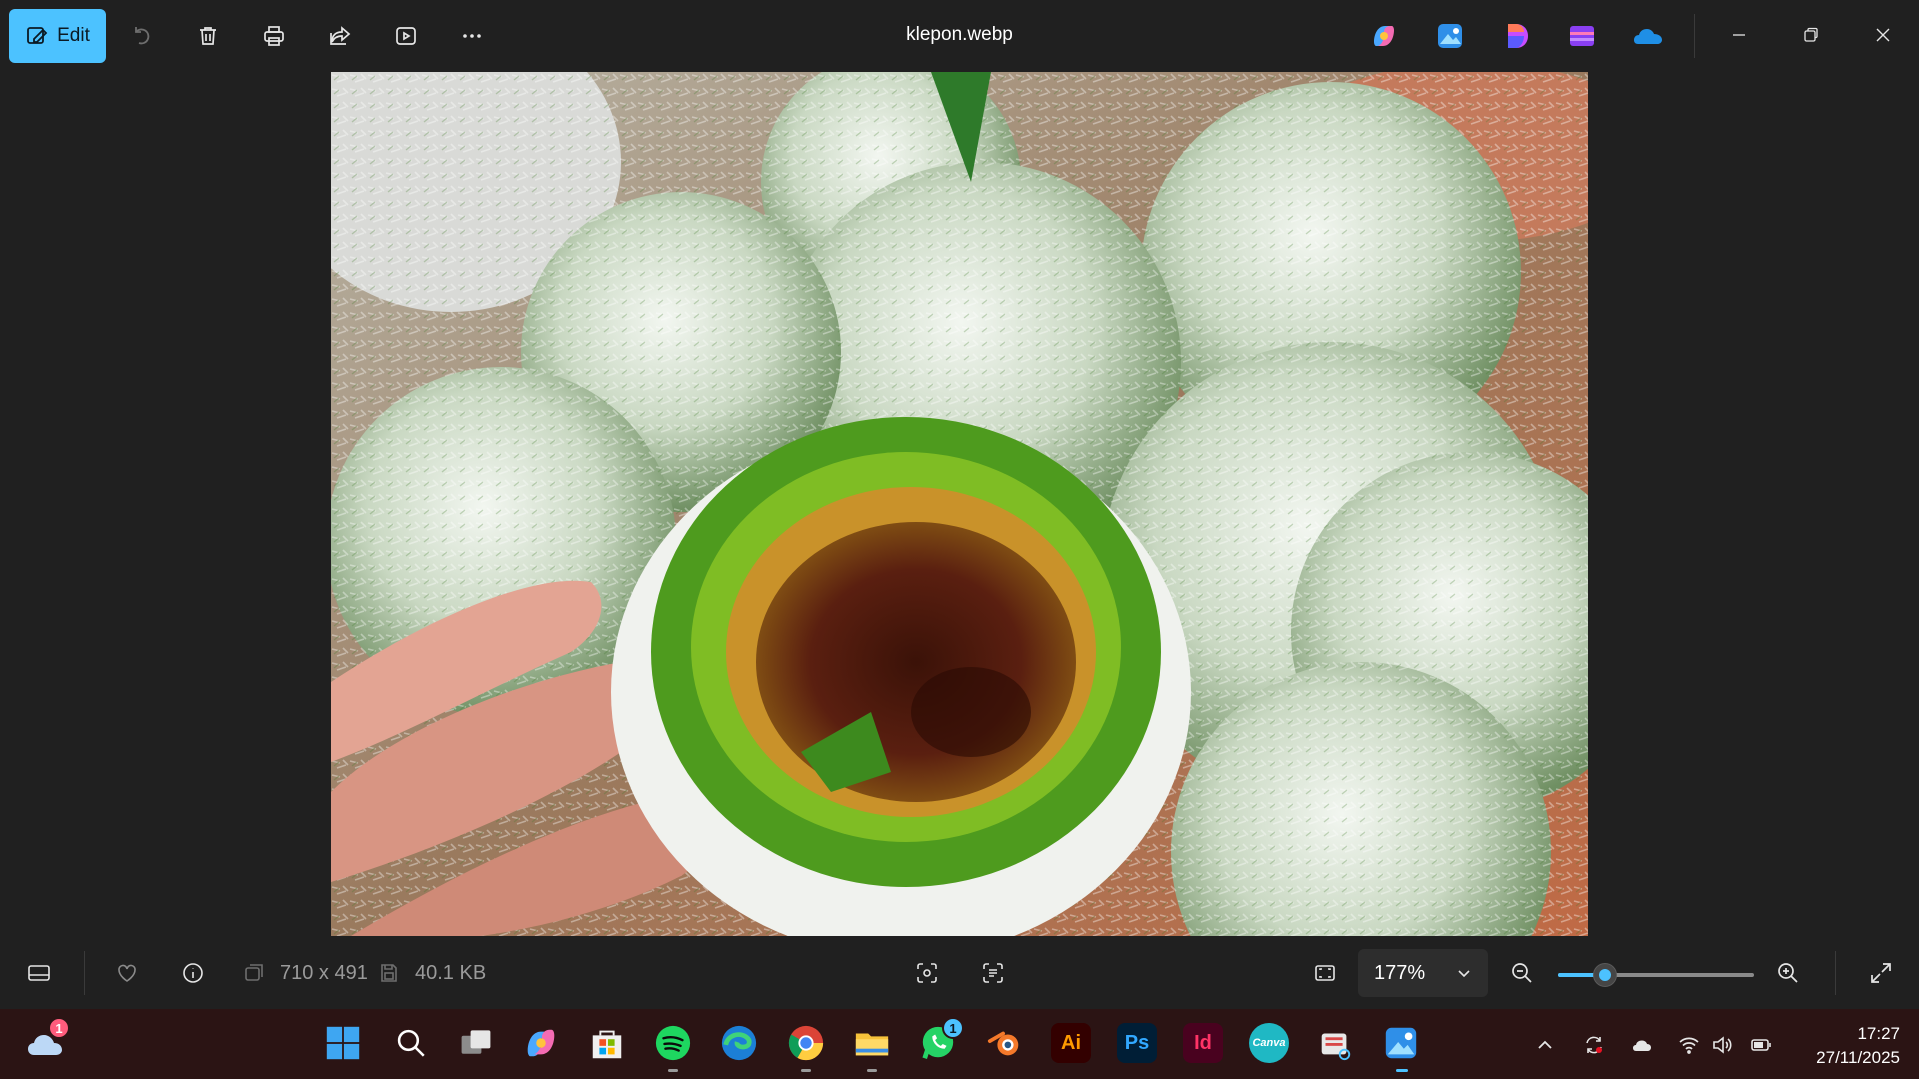 The width and height of the screenshot is (1919, 1079). I want to click on file-explorer-icon, so click(872, 1043).